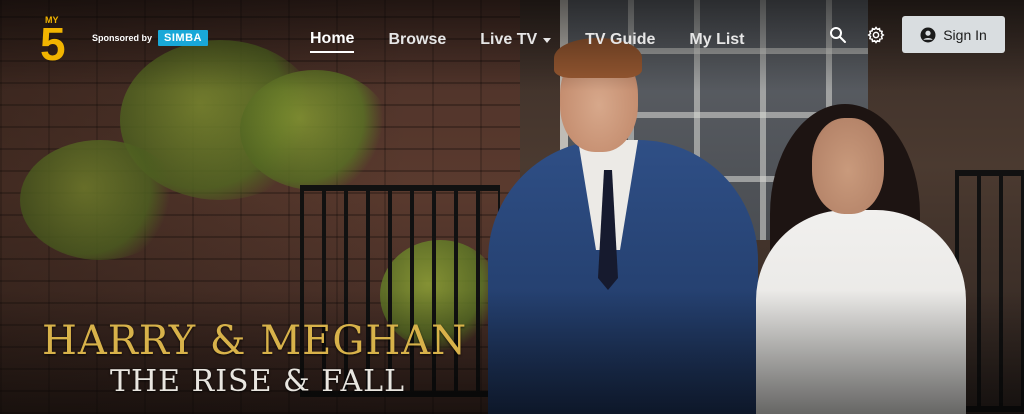 Image resolution: width=1024 pixels, height=414 pixels. I want to click on search-icon, so click(838, 35).